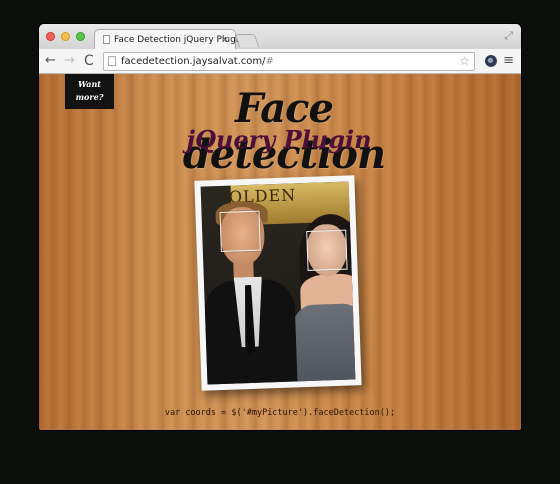  Describe the element at coordinates (247, 40) in the screenshot. I see `new-tab-button` at that location.